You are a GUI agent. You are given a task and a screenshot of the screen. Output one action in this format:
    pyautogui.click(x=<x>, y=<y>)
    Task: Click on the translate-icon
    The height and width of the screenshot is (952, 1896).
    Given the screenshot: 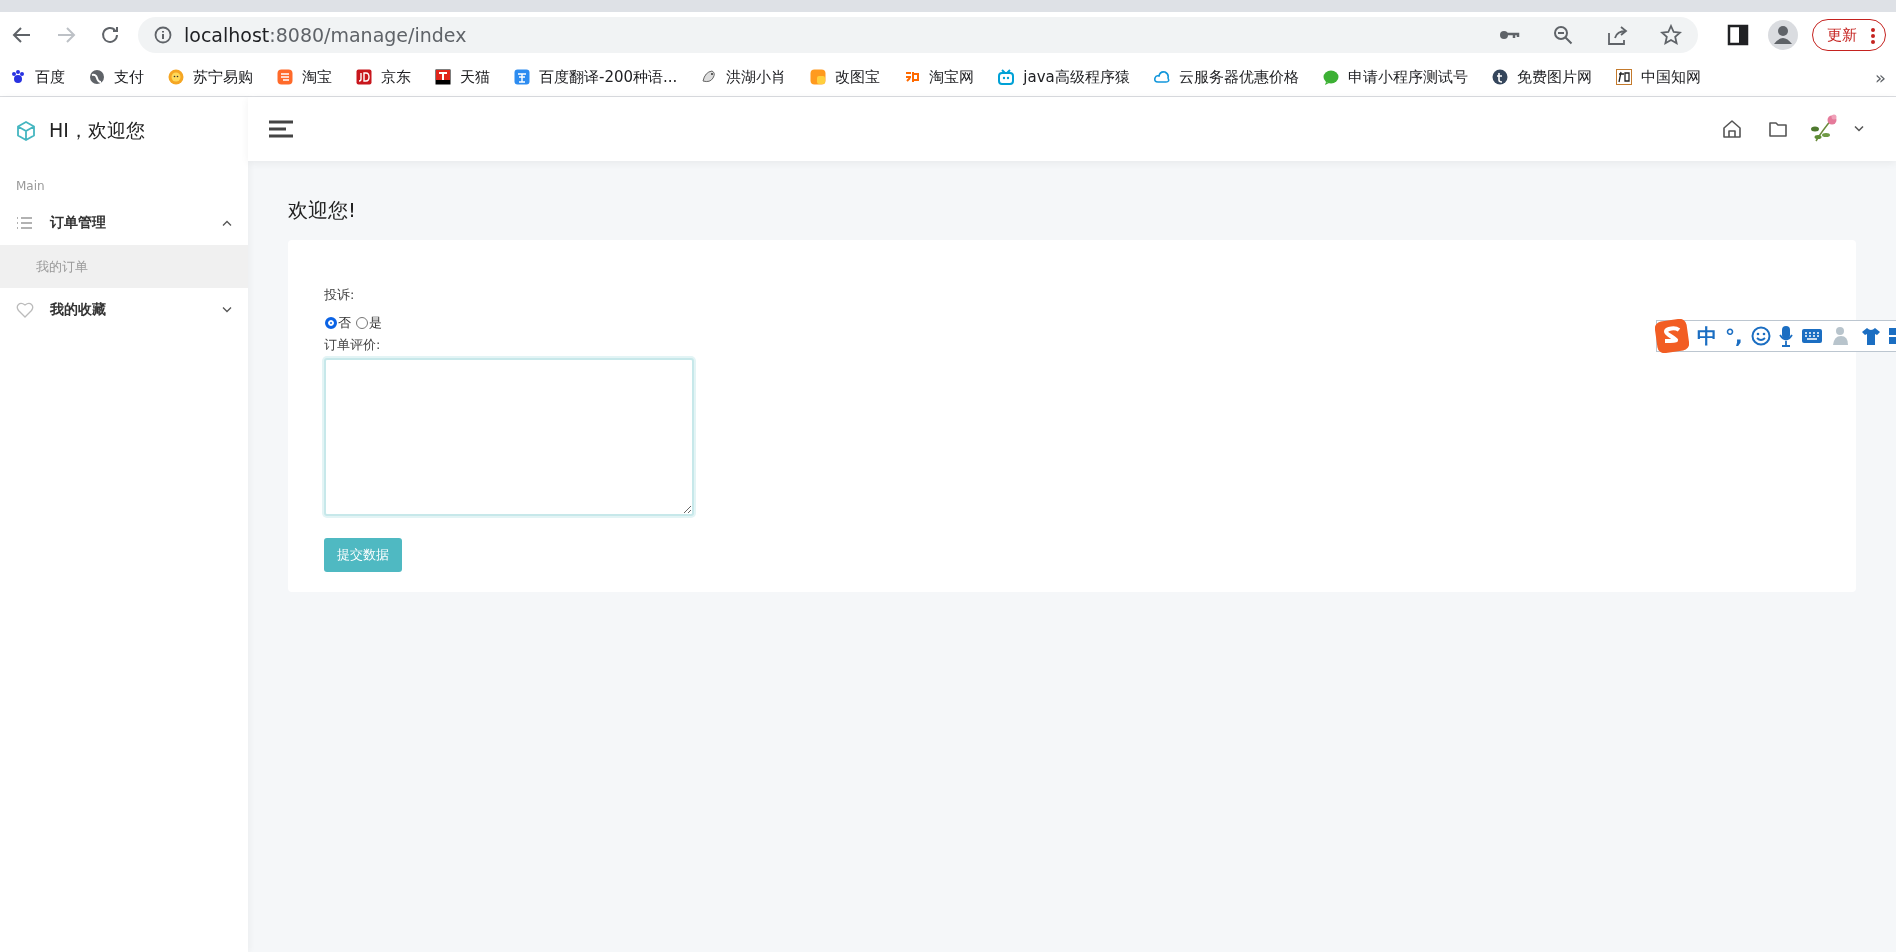 What is the action you would take?
    pyautogui.click(x=522, y=77)
    